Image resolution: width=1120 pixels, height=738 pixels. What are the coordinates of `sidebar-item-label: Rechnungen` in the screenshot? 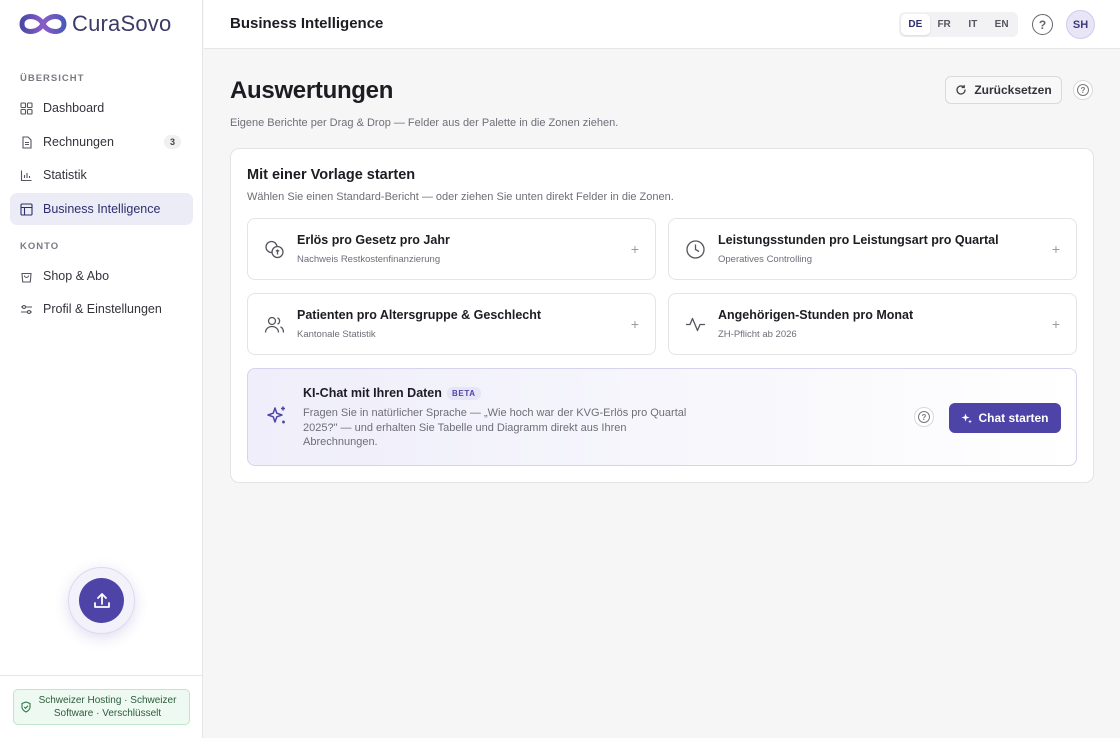 It's located at (78, 142).